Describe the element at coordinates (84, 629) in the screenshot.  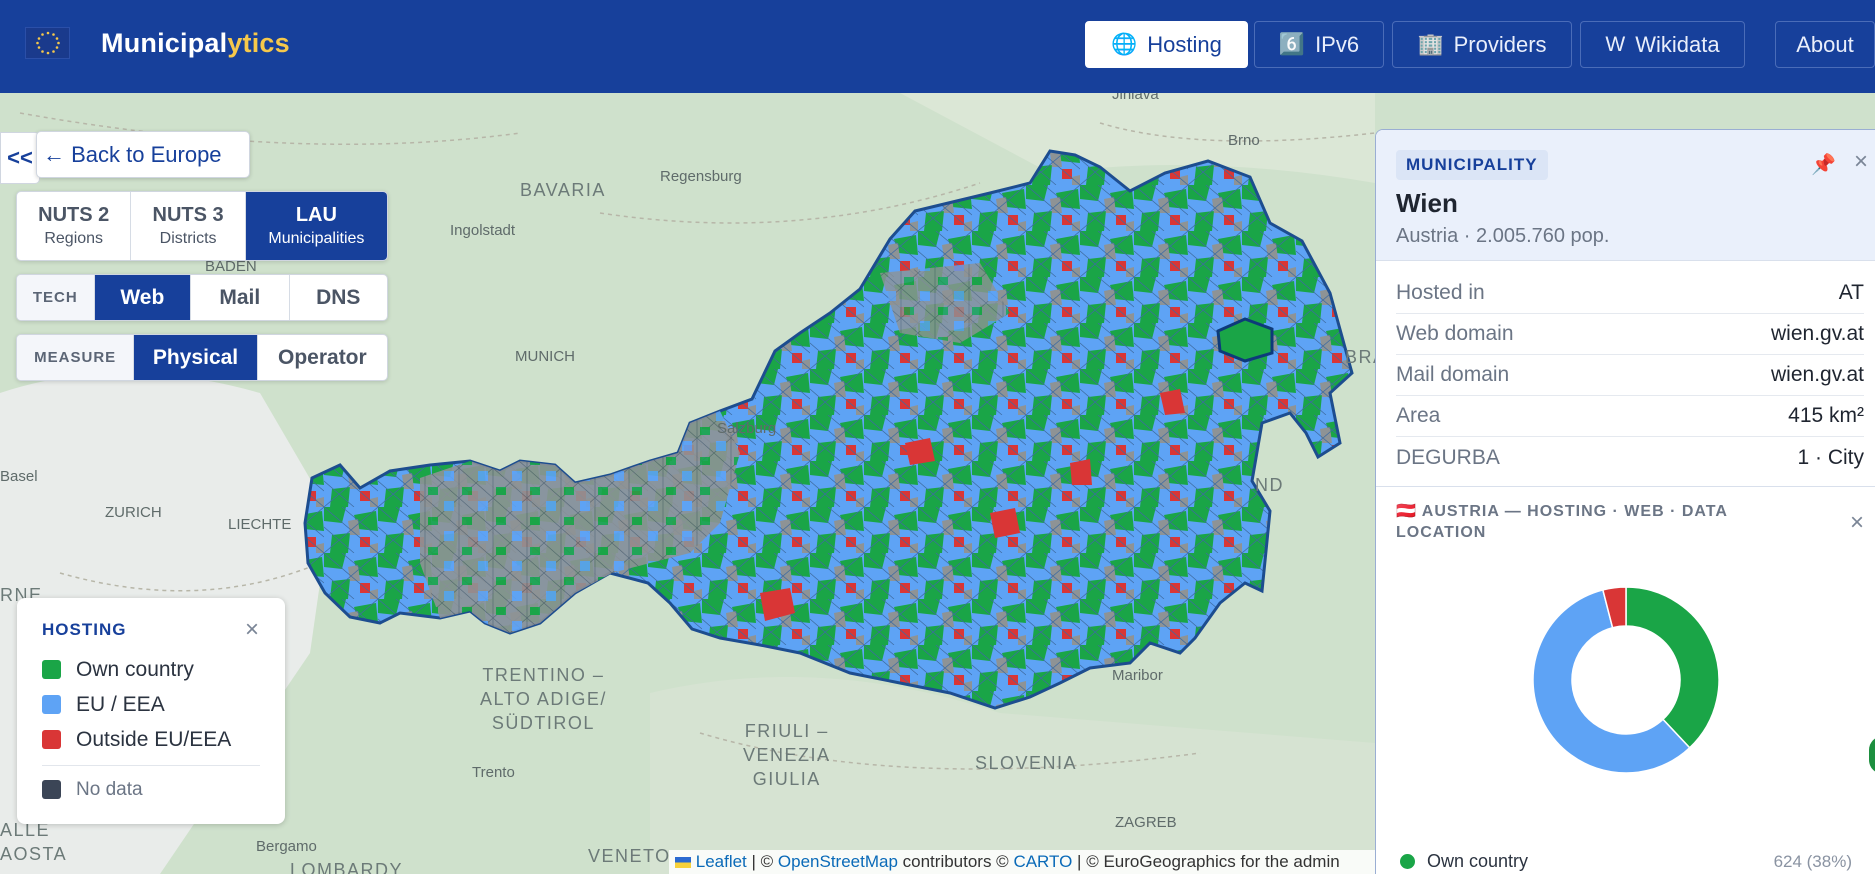
I see `legend-title: HOSTING` at that location.